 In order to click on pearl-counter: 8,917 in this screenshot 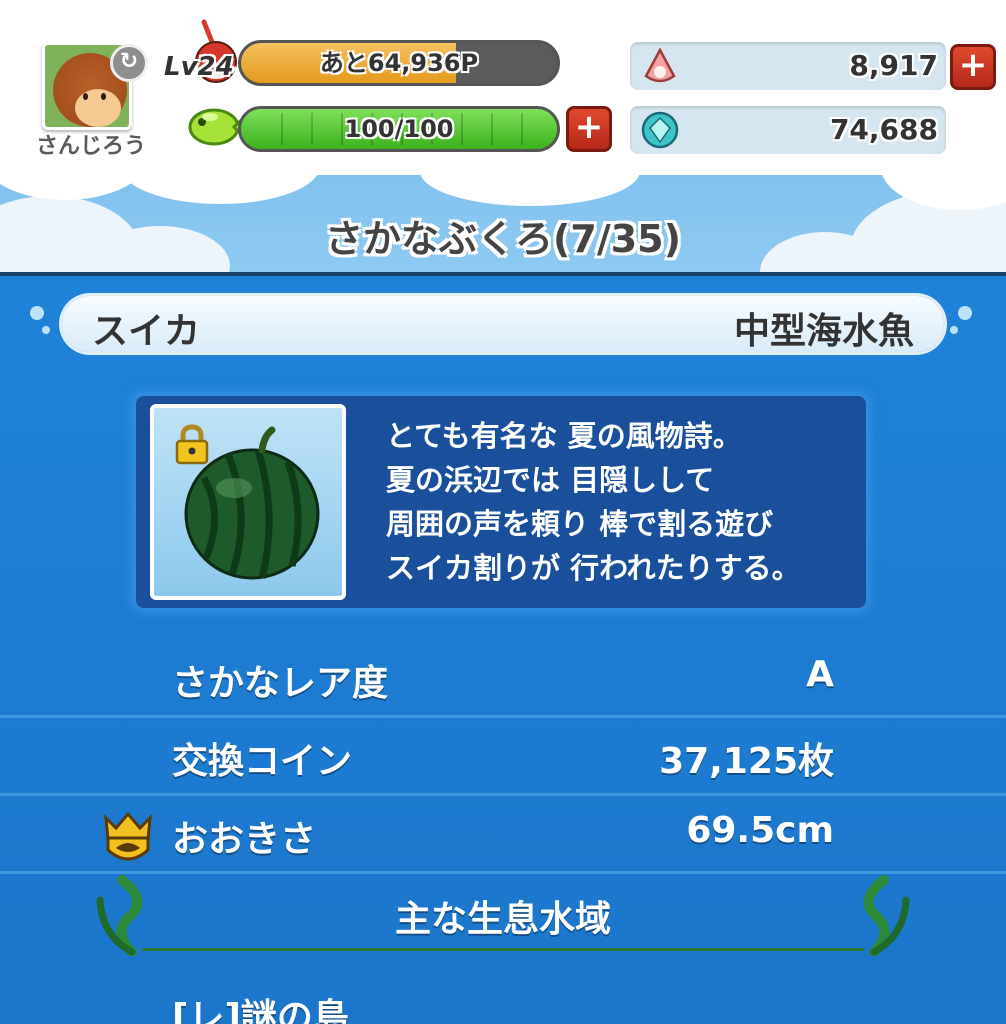, I will do `click(788, 66)`.